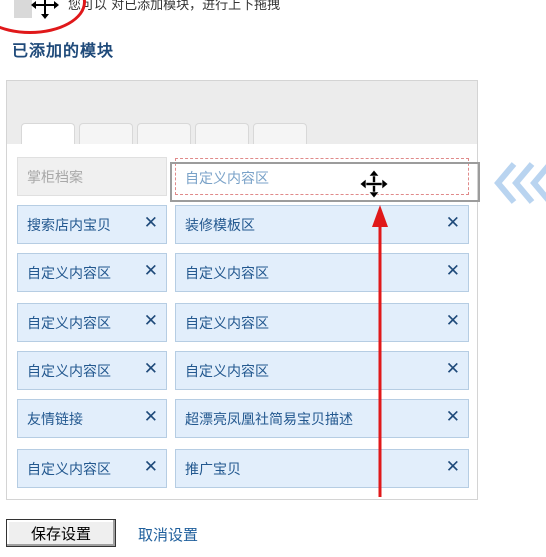  What do you see at coordinates (63, 50) in the screenshot?
I see `section-title: 已添加的模块` at bounding box center [63, 50].